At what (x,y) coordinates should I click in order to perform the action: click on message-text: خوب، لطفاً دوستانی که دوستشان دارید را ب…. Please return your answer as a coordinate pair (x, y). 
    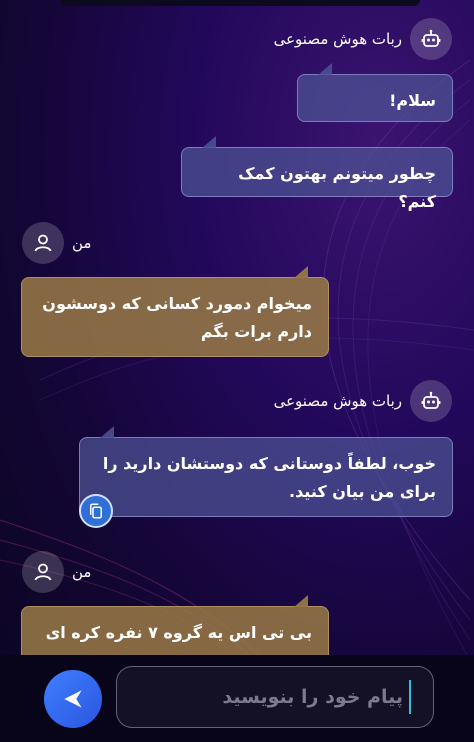
    Looking at the image, I should click on (269, 477).